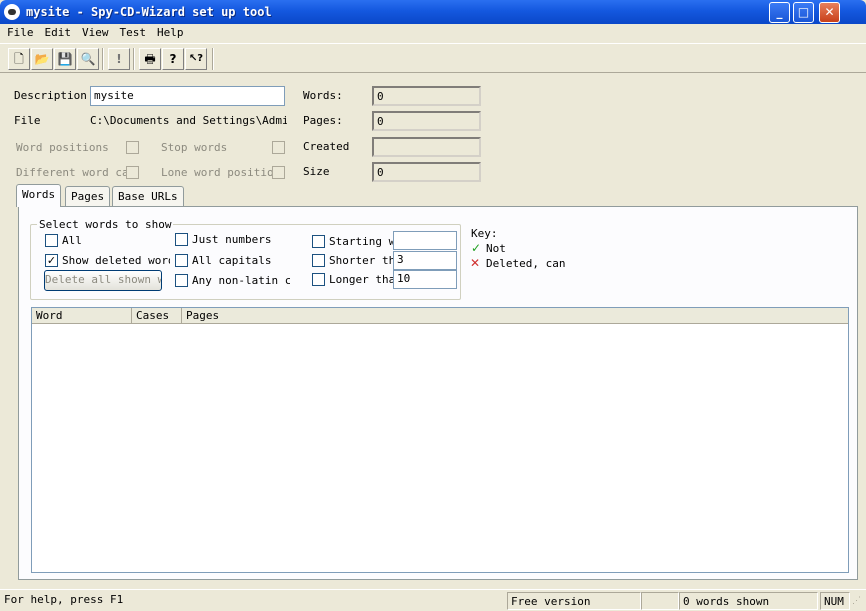  I want to click on menu-test: Test, so click(132, 31).